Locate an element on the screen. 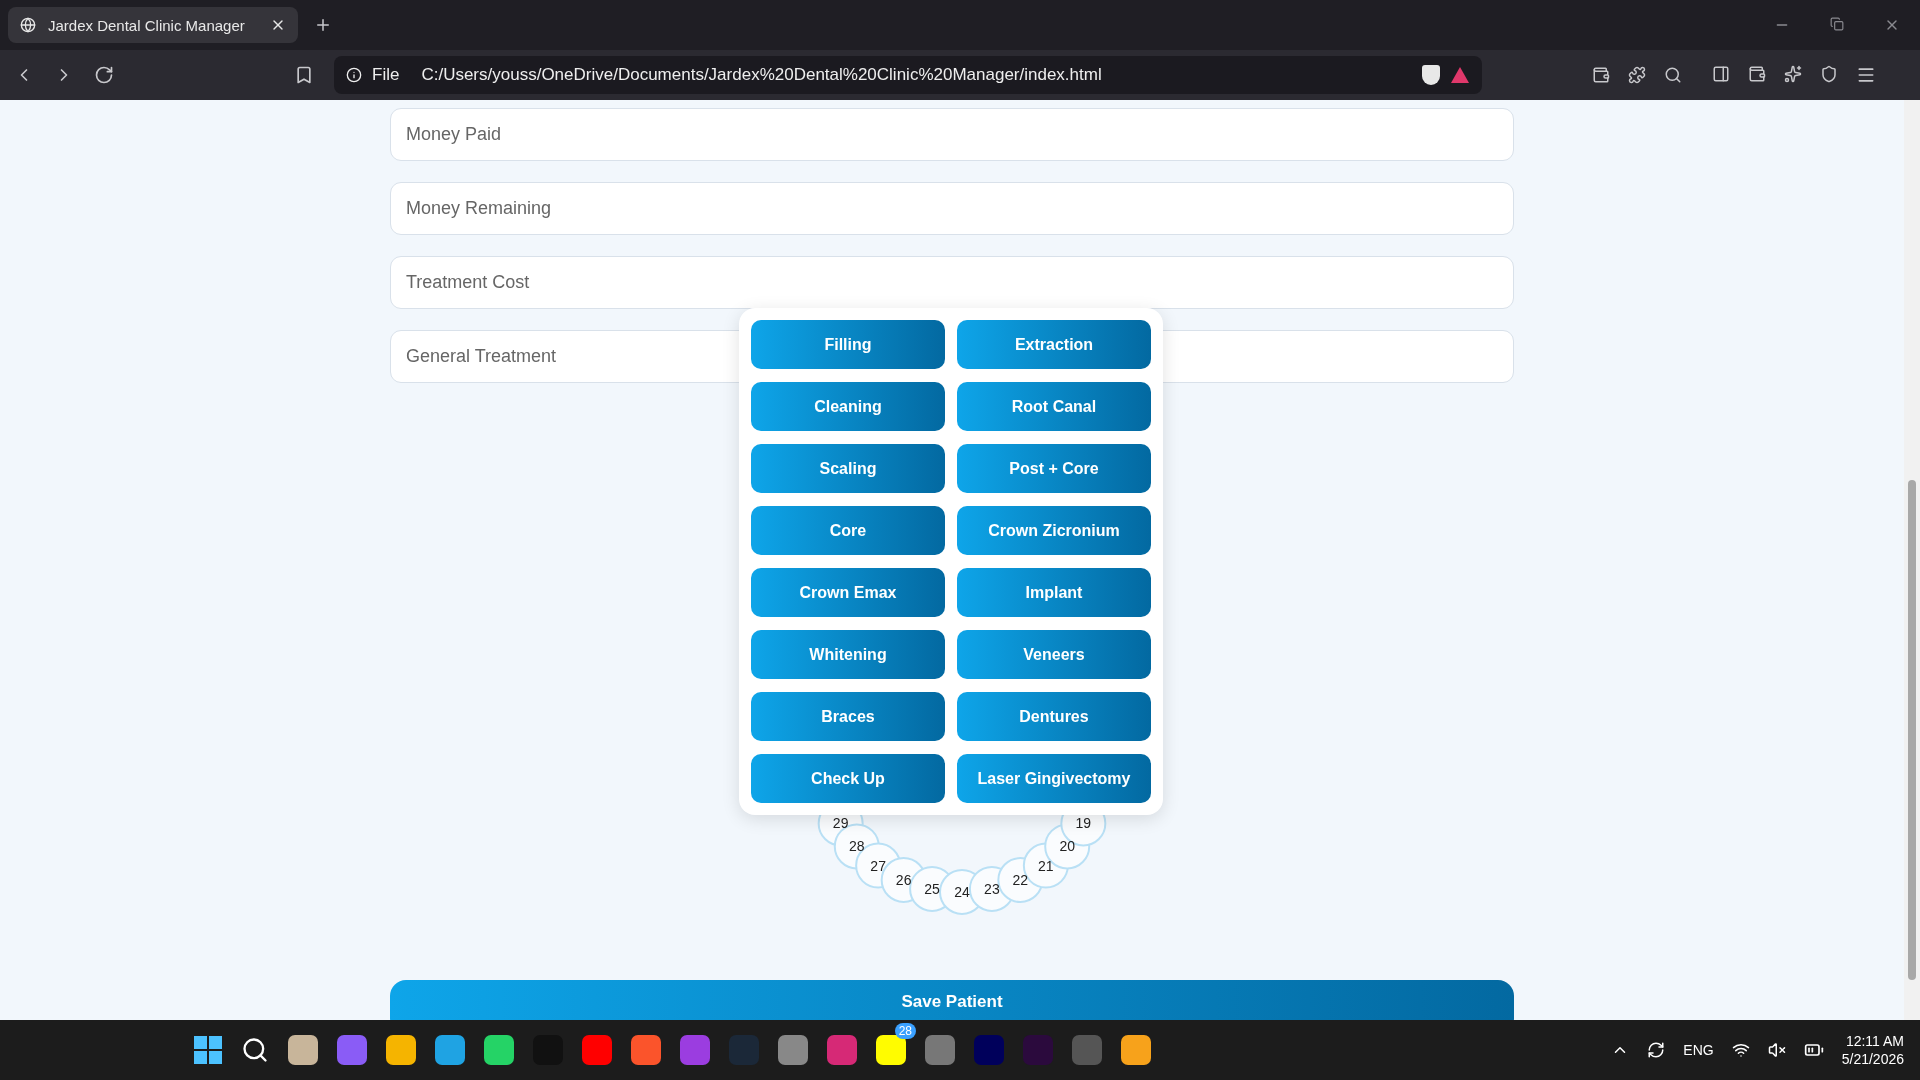  notification-badge: 28 is located at coordinates (905, 1031).